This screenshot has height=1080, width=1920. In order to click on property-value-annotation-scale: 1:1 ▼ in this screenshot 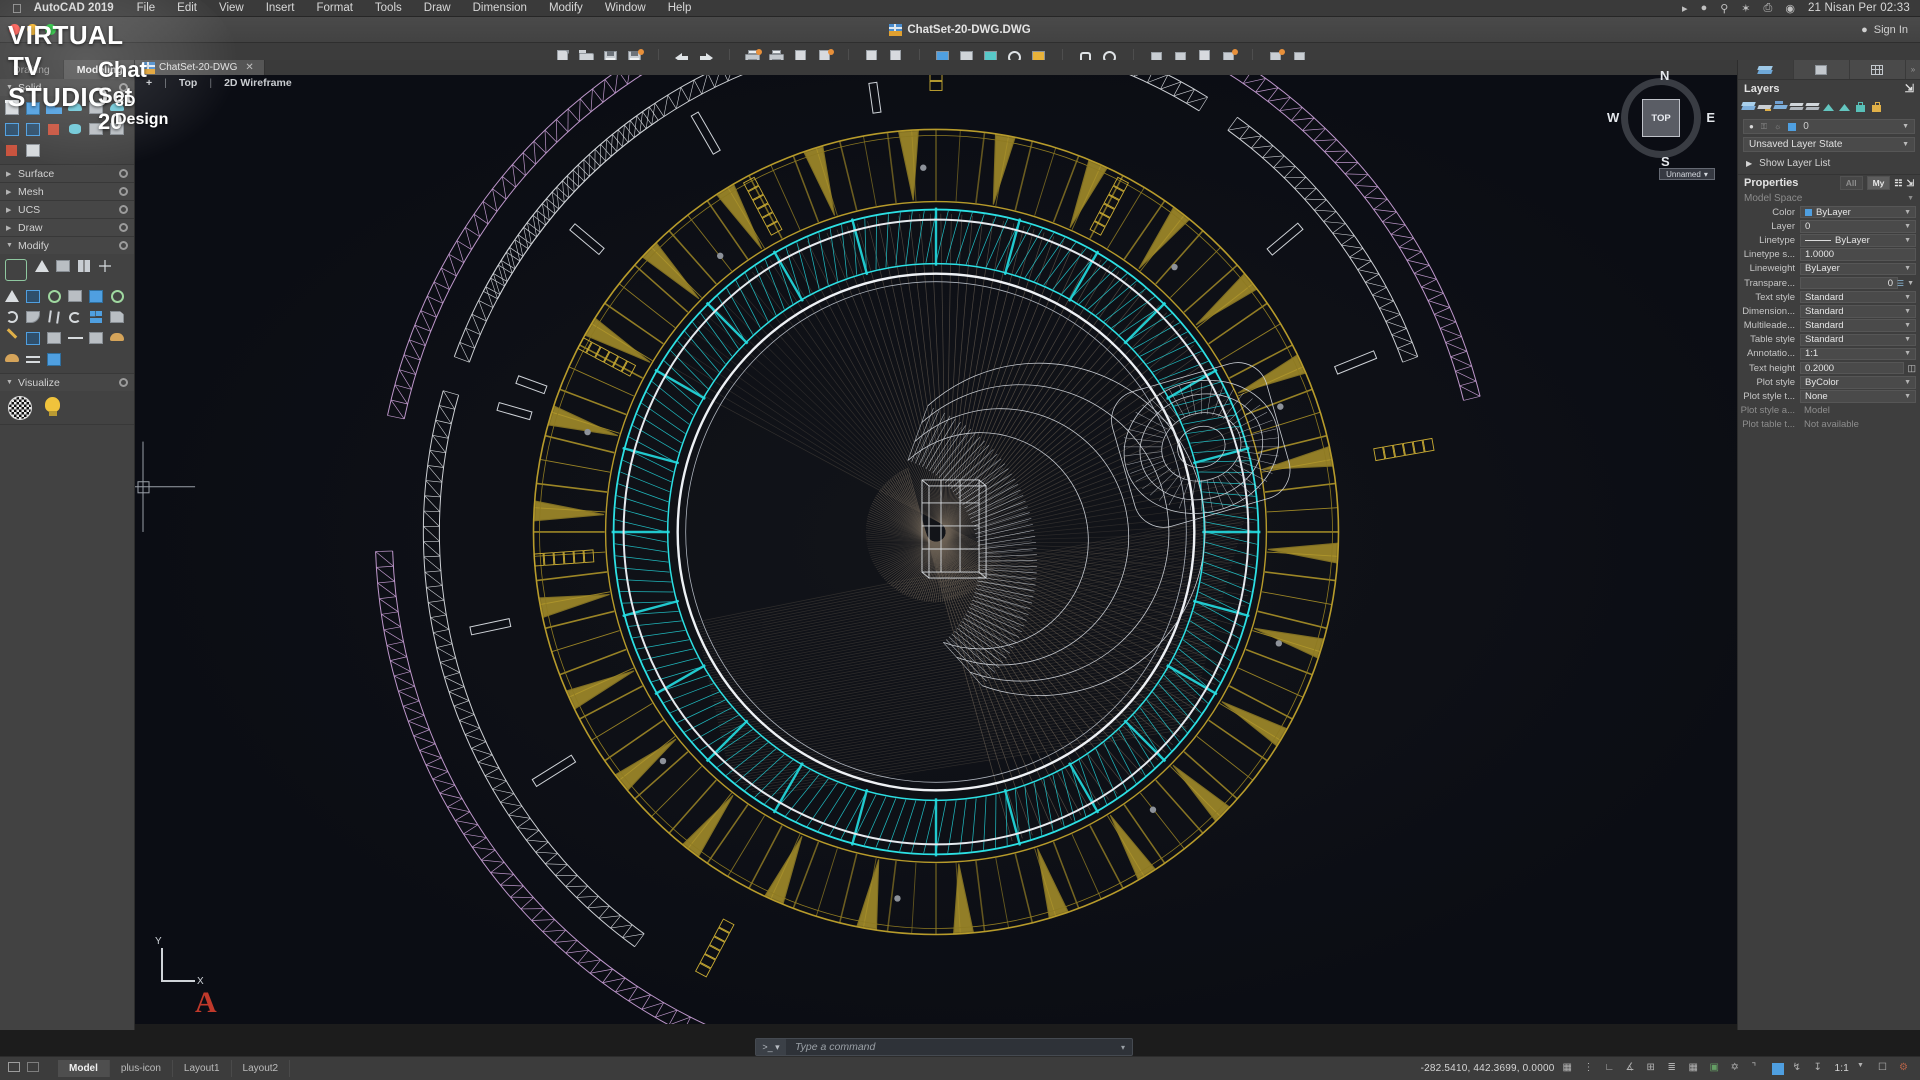, I will do `click(1858, 354)`.